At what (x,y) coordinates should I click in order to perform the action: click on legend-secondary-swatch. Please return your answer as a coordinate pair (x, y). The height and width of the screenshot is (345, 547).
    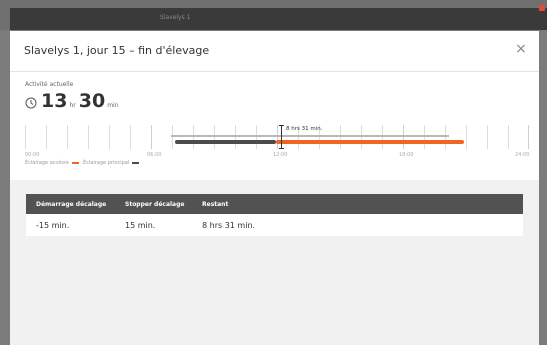
    Looking at the image, I should click on (75, 163).